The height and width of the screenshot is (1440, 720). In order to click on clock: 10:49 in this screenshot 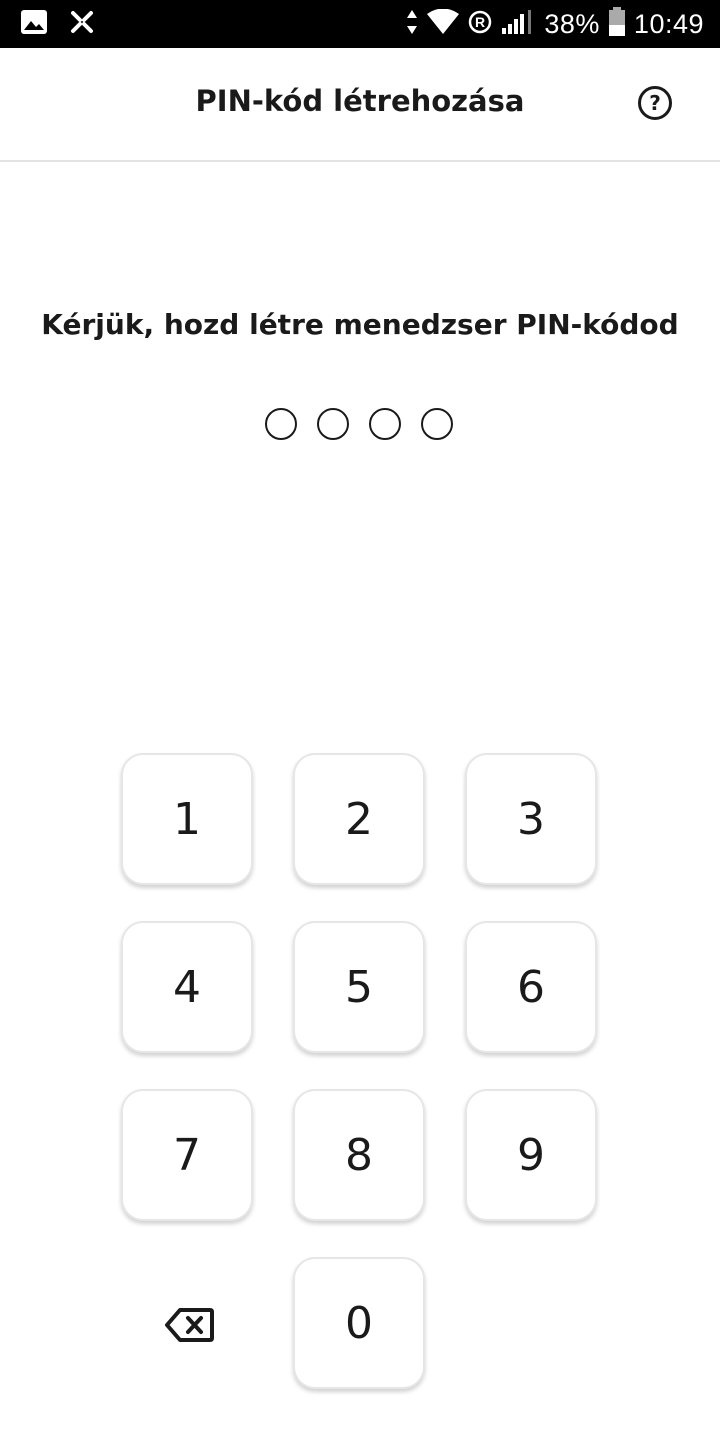, I will do `click(668, 23)`.